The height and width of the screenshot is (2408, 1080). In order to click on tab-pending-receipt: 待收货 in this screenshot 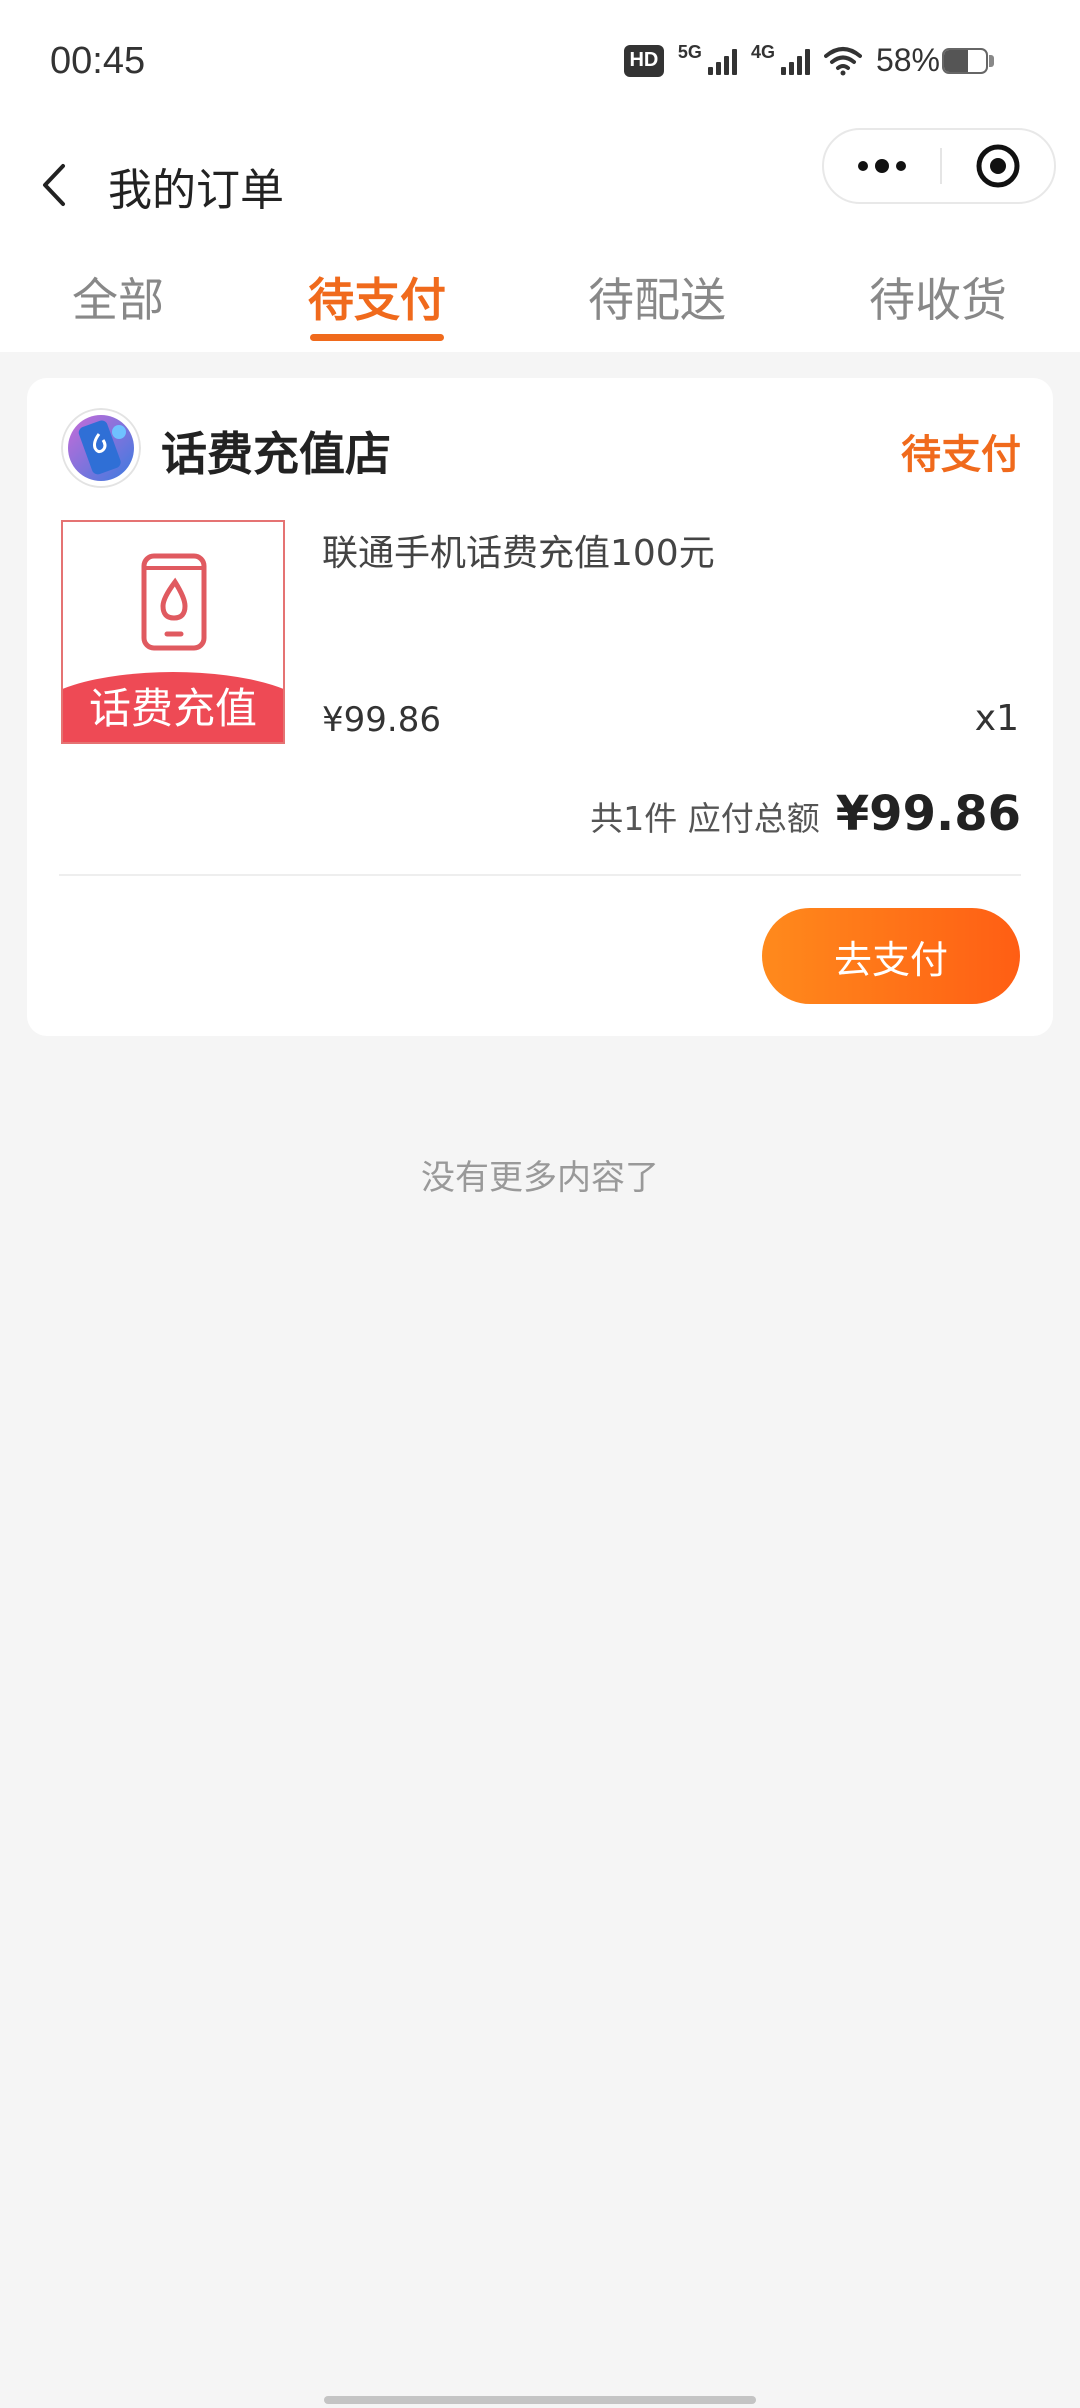, I will do `click(938, 297)`.